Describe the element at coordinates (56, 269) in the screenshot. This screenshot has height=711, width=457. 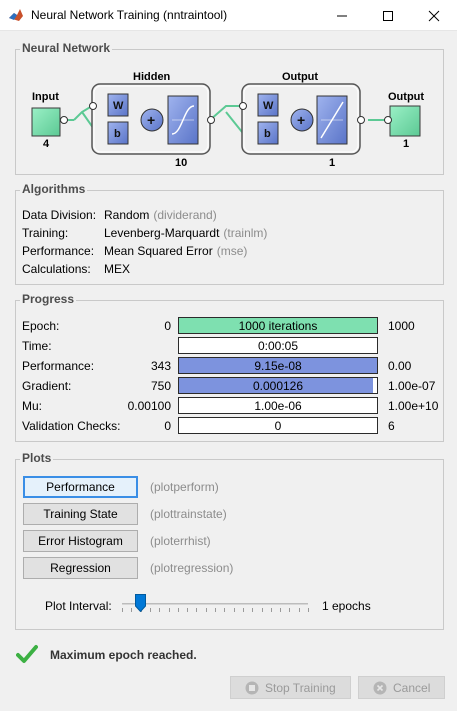
I see `alg-label: Calculations:` at that location.